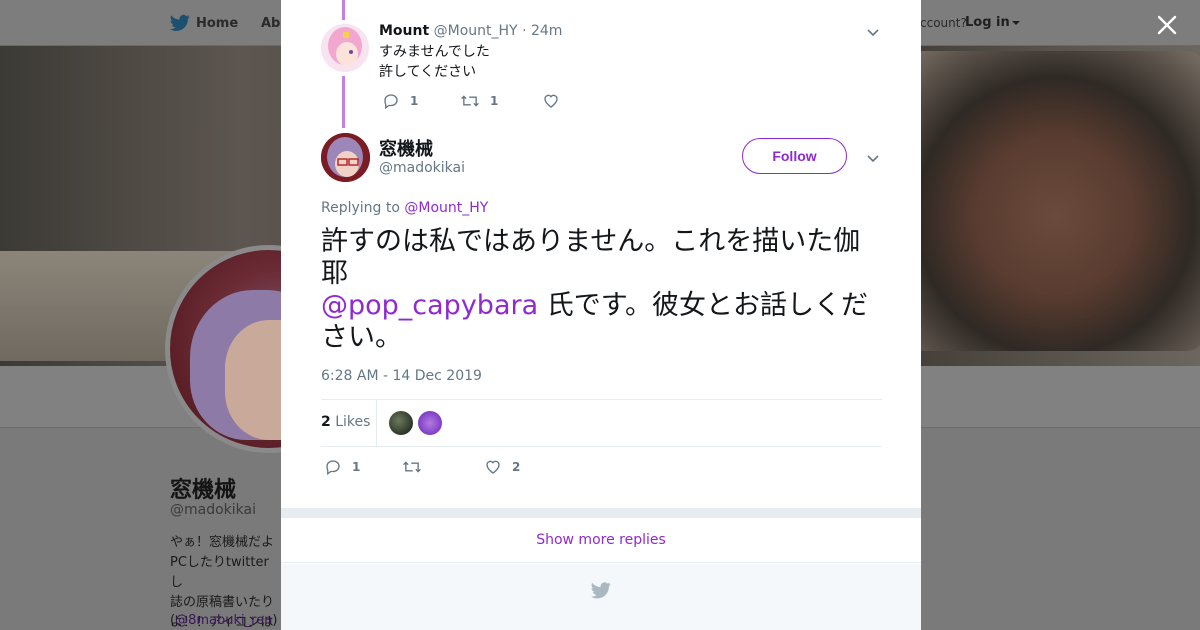 The image size is (1200, 630). Describe the element at coordinates (213, 510) in the screenshot. I see `profile-handle: @madokikai` at that location.